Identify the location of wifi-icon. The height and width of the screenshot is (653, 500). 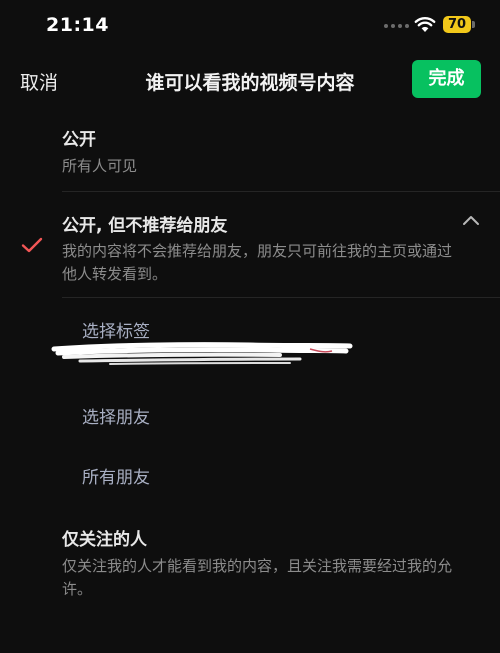
(425, 24).